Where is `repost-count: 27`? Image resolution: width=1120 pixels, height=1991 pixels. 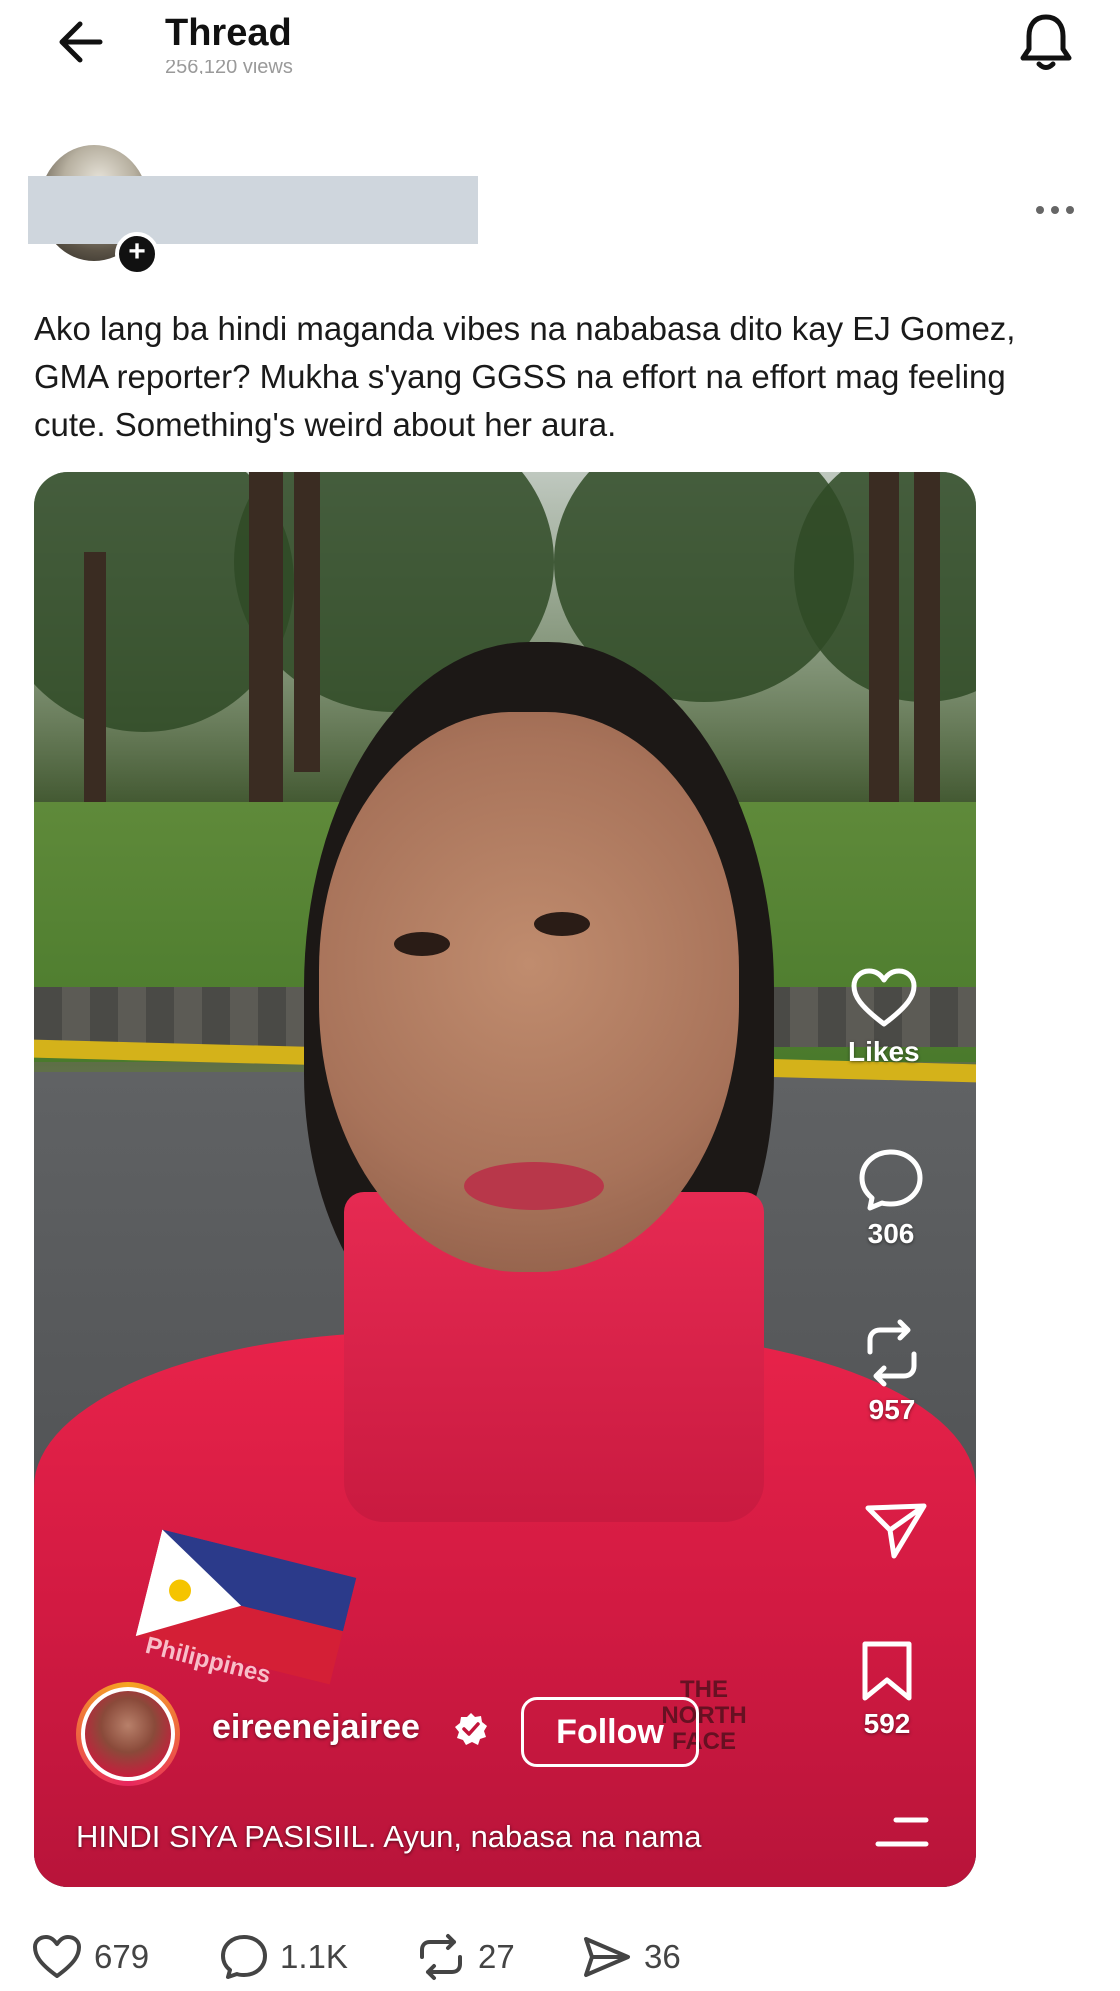
repost-count: 27 is located at coordinates (496, 1956).